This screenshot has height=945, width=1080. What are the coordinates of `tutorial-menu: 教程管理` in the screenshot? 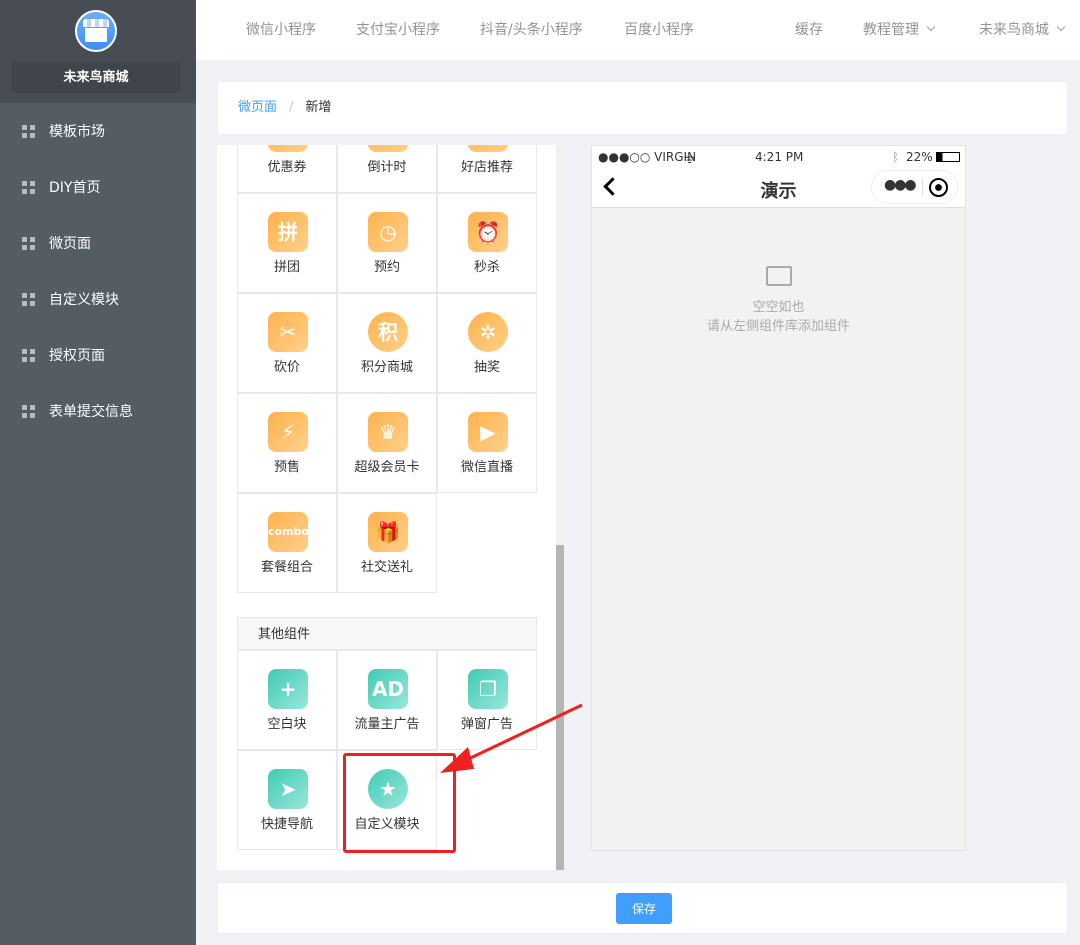 It's located at (899, 30).